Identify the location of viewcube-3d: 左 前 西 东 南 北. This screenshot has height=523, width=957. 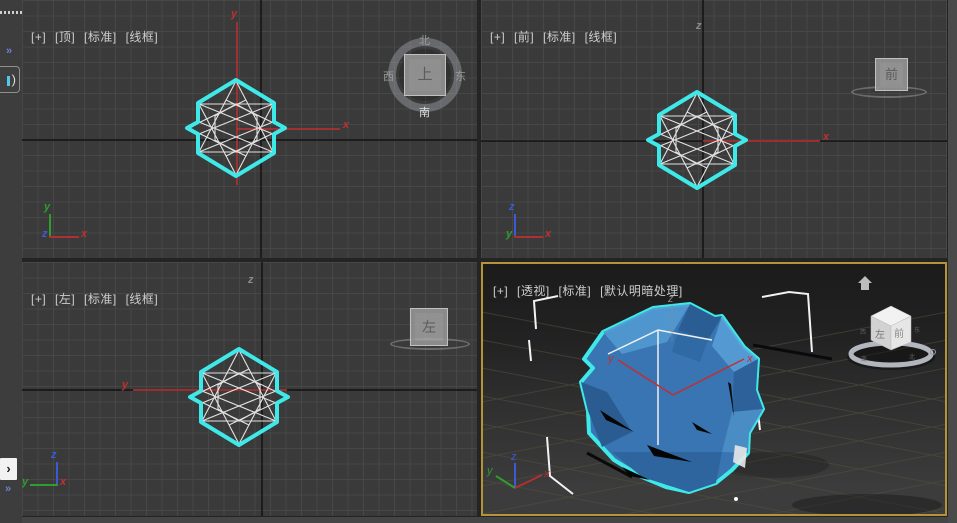
(891, 323).